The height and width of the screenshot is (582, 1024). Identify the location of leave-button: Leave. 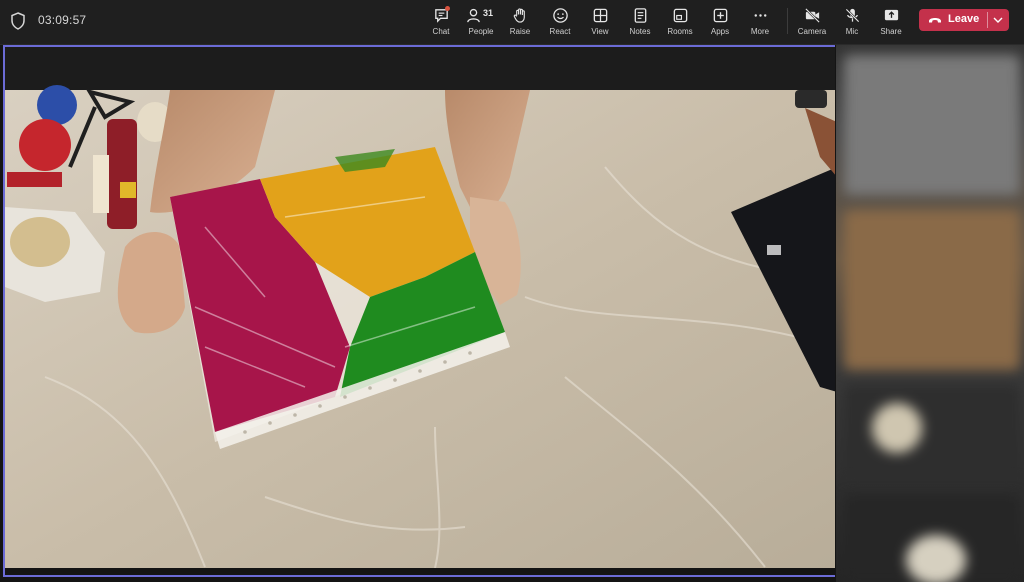
(953, 20).